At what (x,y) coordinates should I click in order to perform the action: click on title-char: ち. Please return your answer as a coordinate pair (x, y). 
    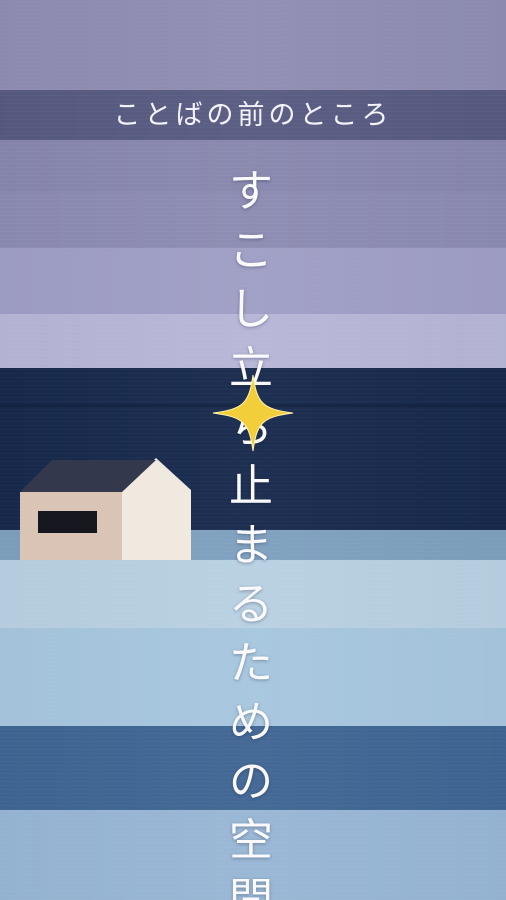
    Looking at the image, I should click on (251, 427).